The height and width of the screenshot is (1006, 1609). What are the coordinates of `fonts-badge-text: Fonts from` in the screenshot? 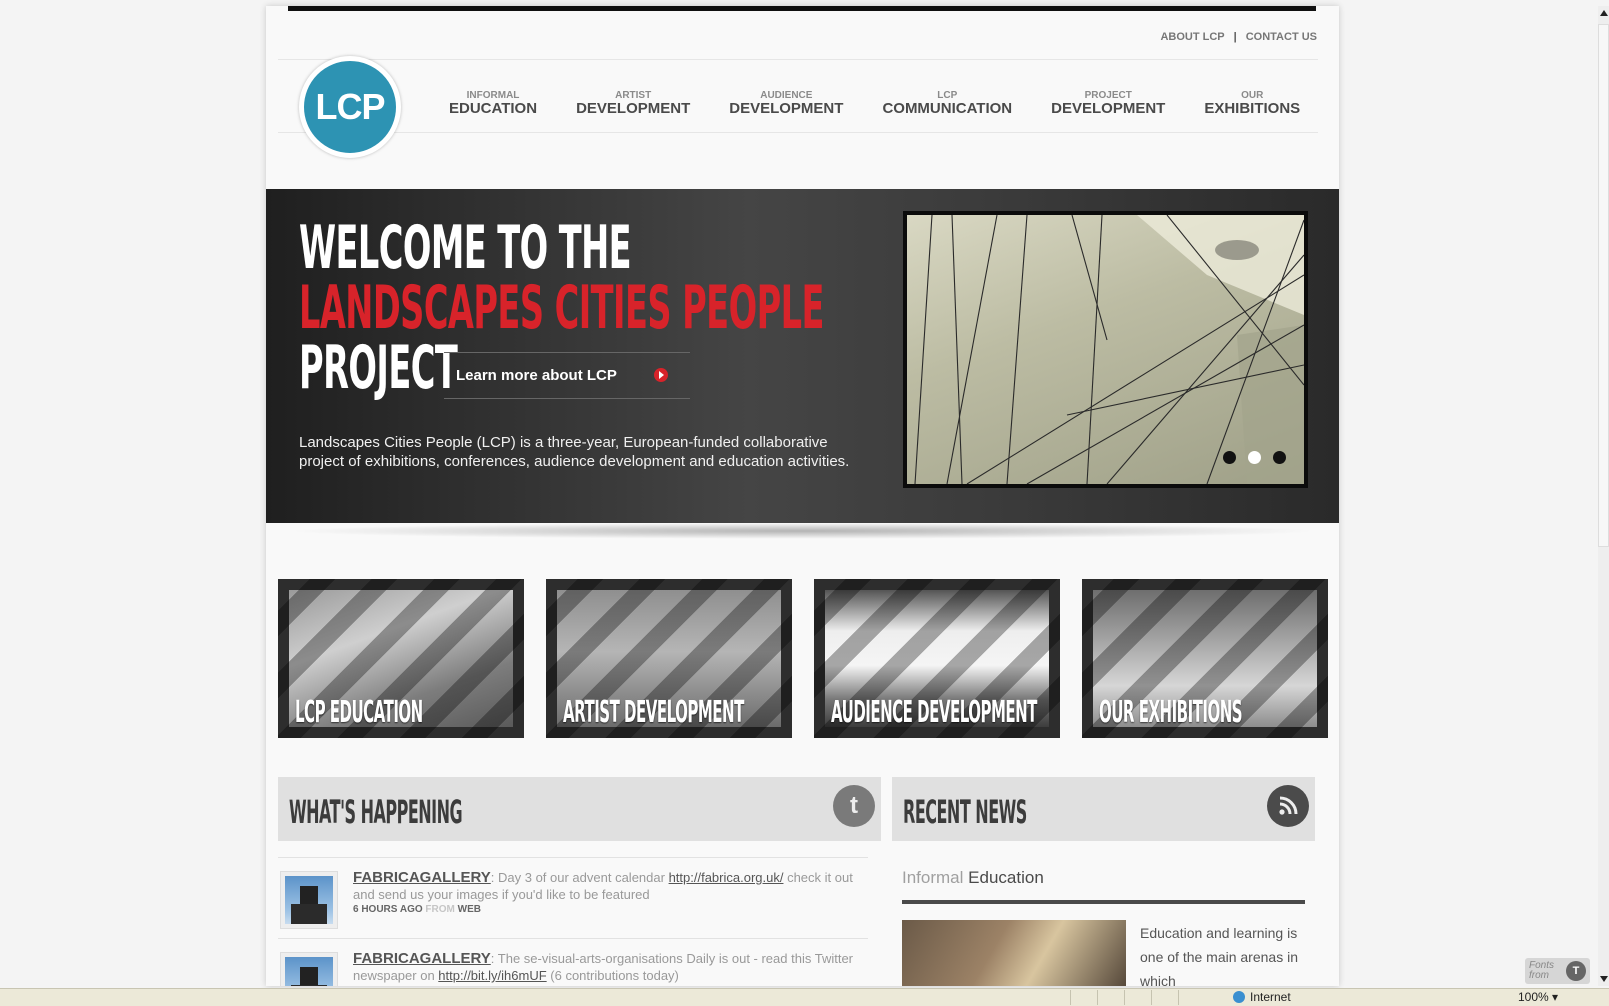 It's located at (1541, 971).